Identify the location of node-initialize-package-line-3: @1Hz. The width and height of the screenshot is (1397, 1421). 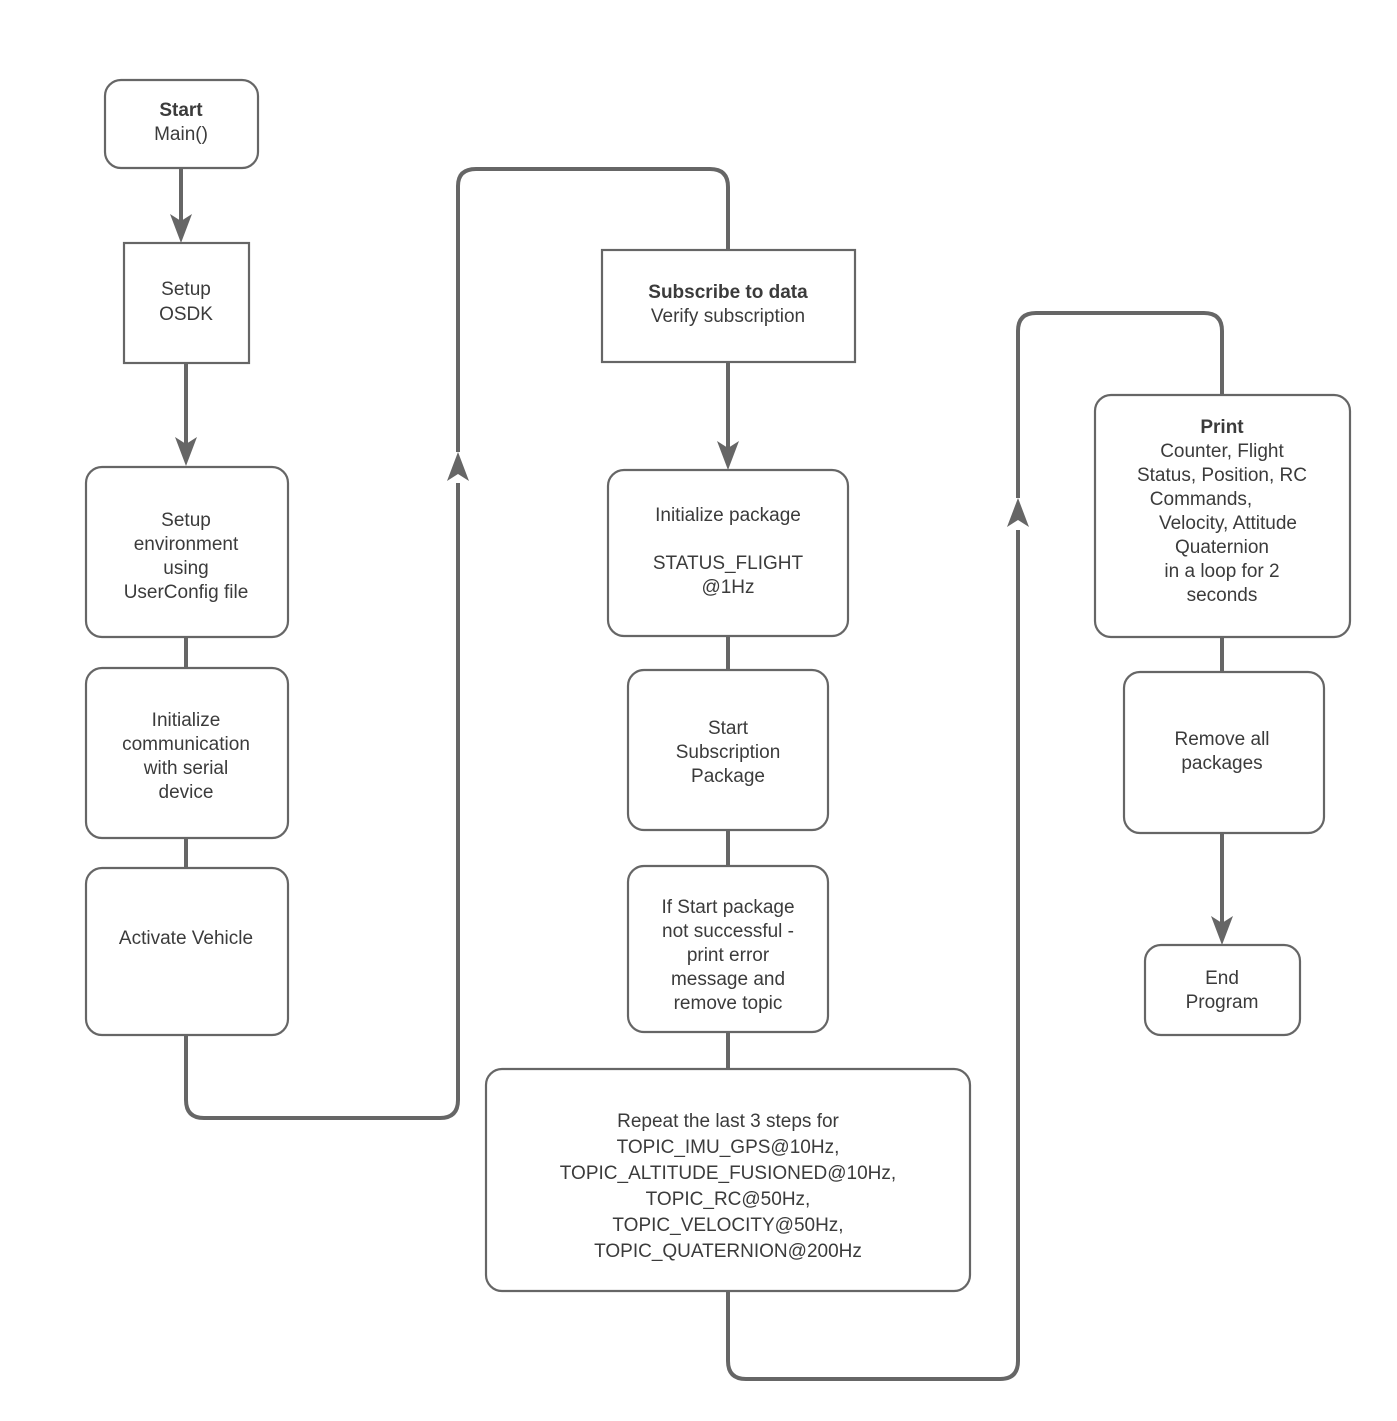
(727, 587).